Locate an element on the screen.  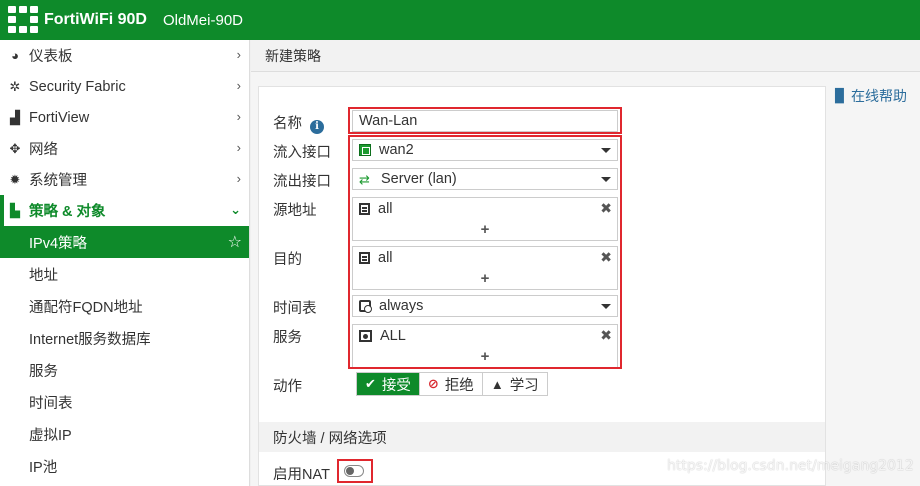
fortiview-chart-icon: ▟ is located at coordinates (15, 117).